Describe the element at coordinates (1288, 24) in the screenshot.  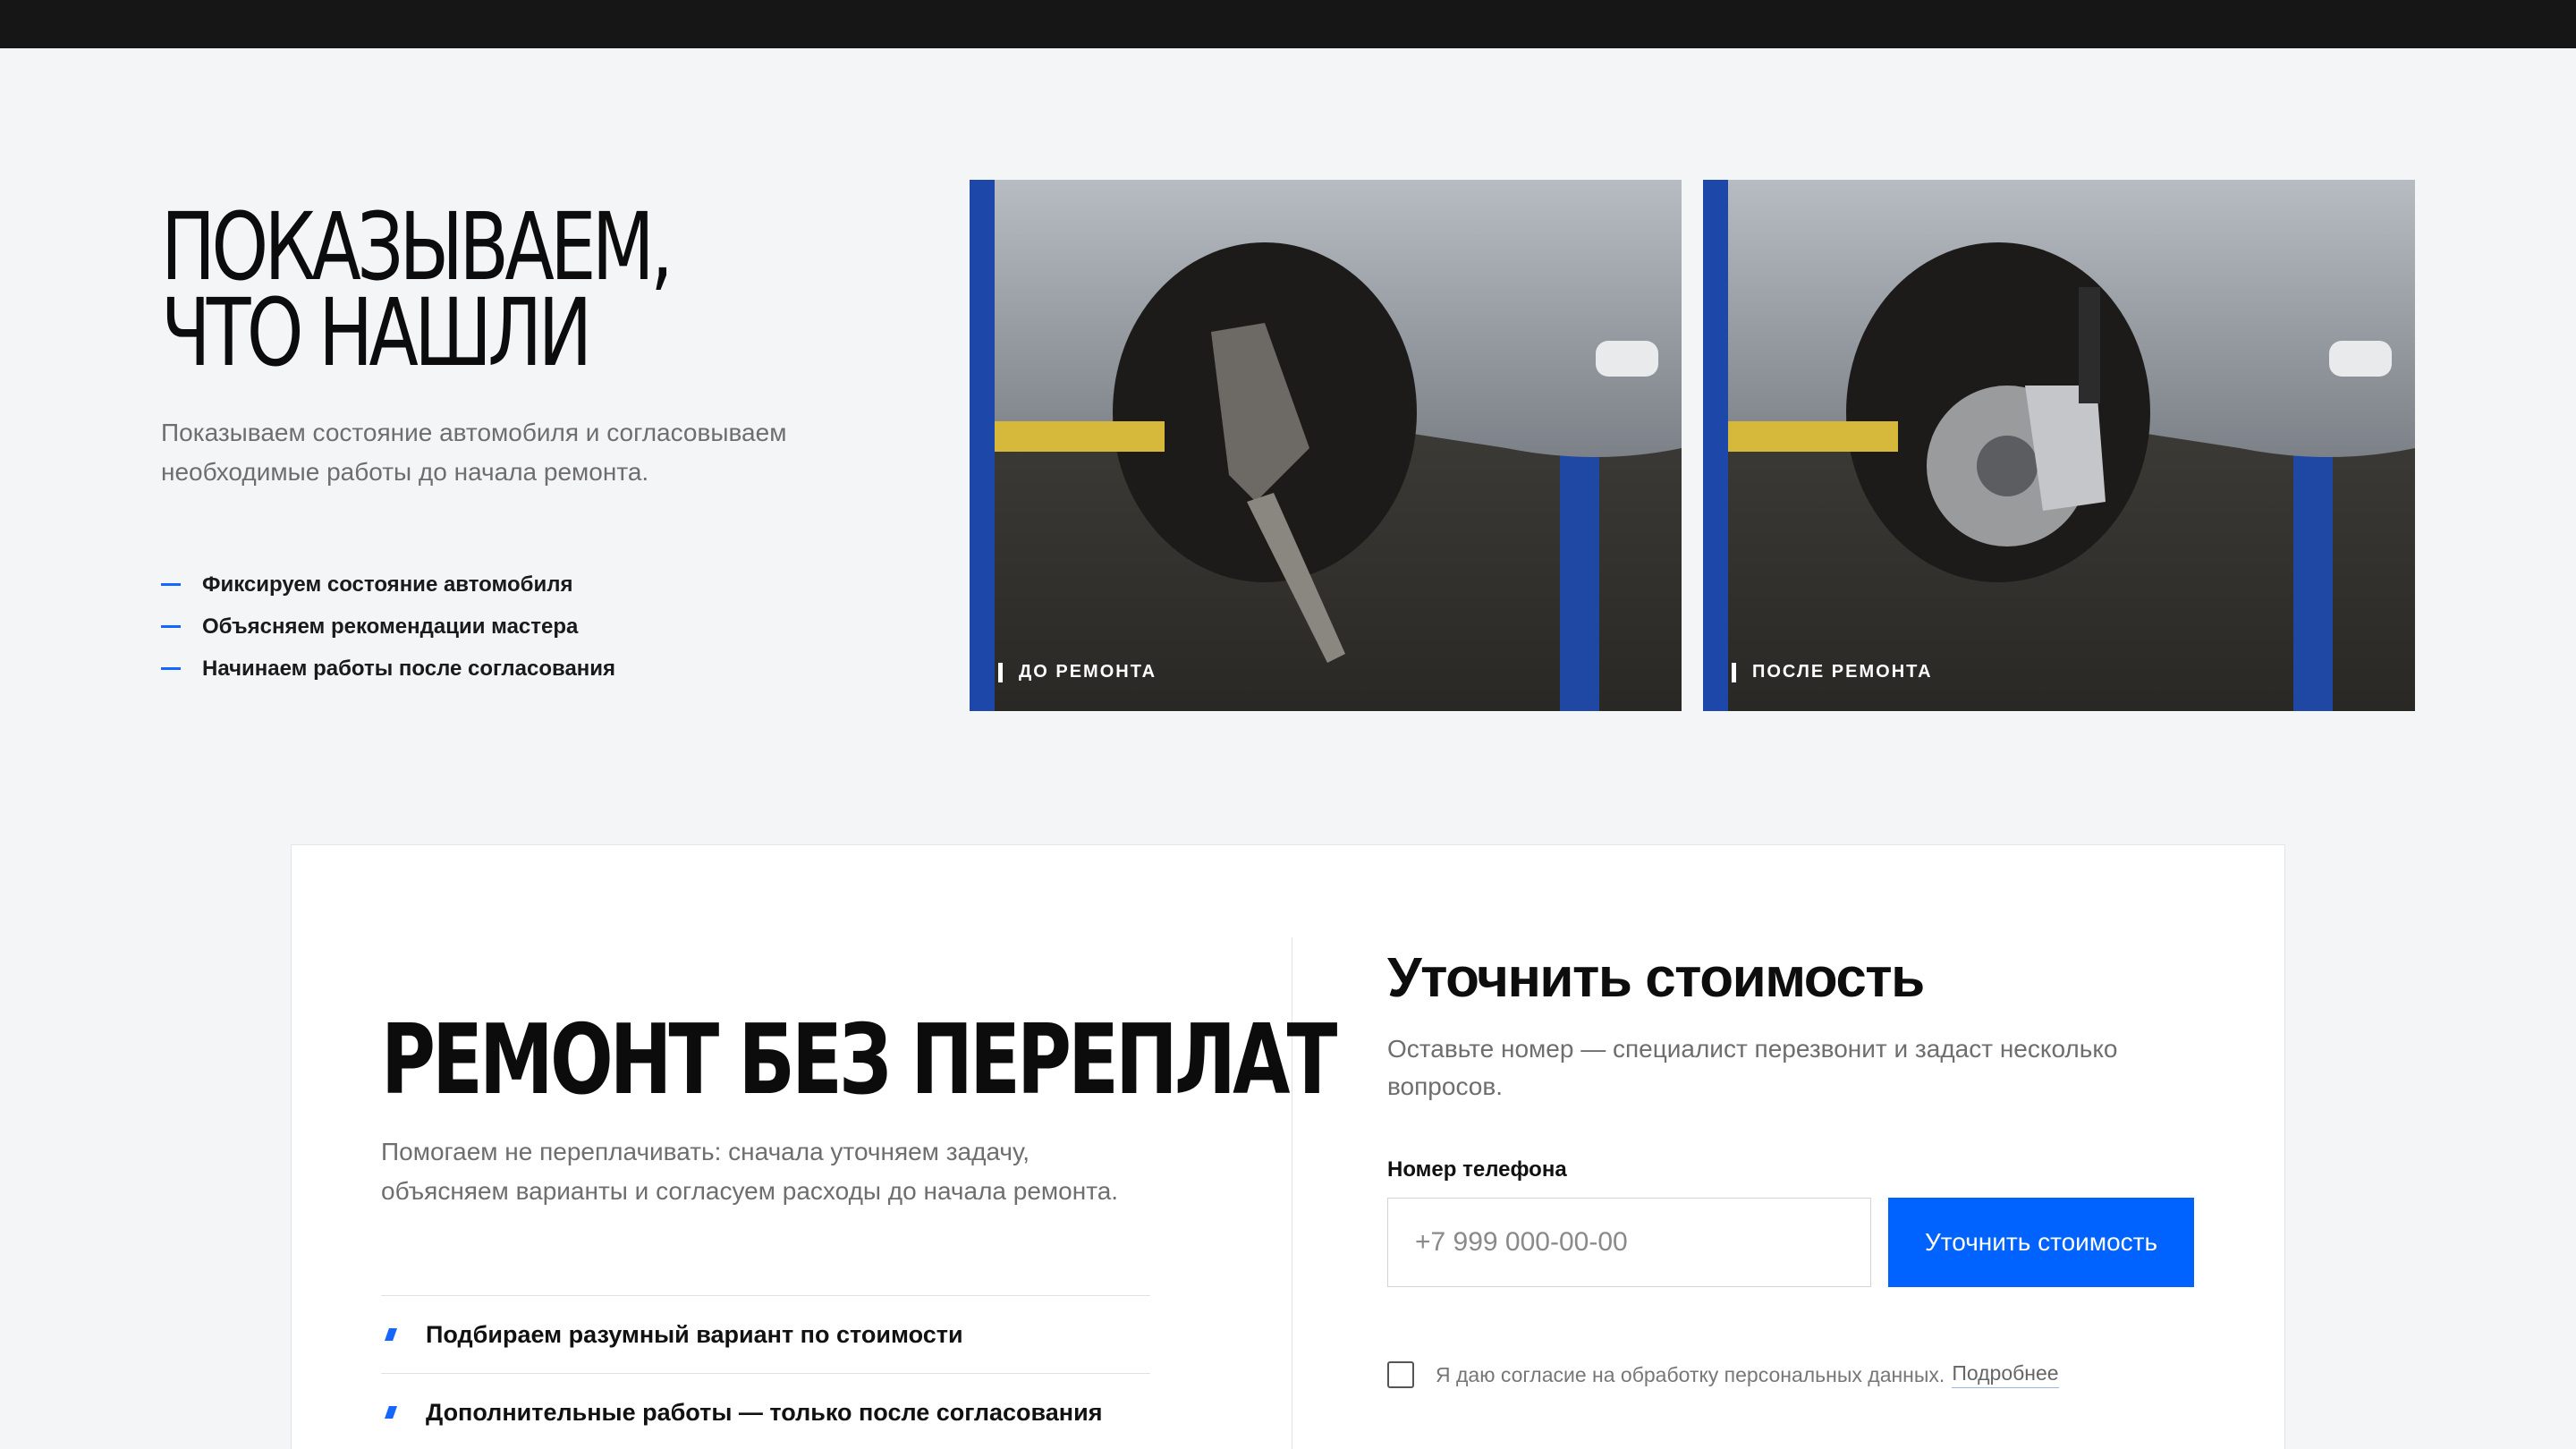
I see `top-bar` at that location.